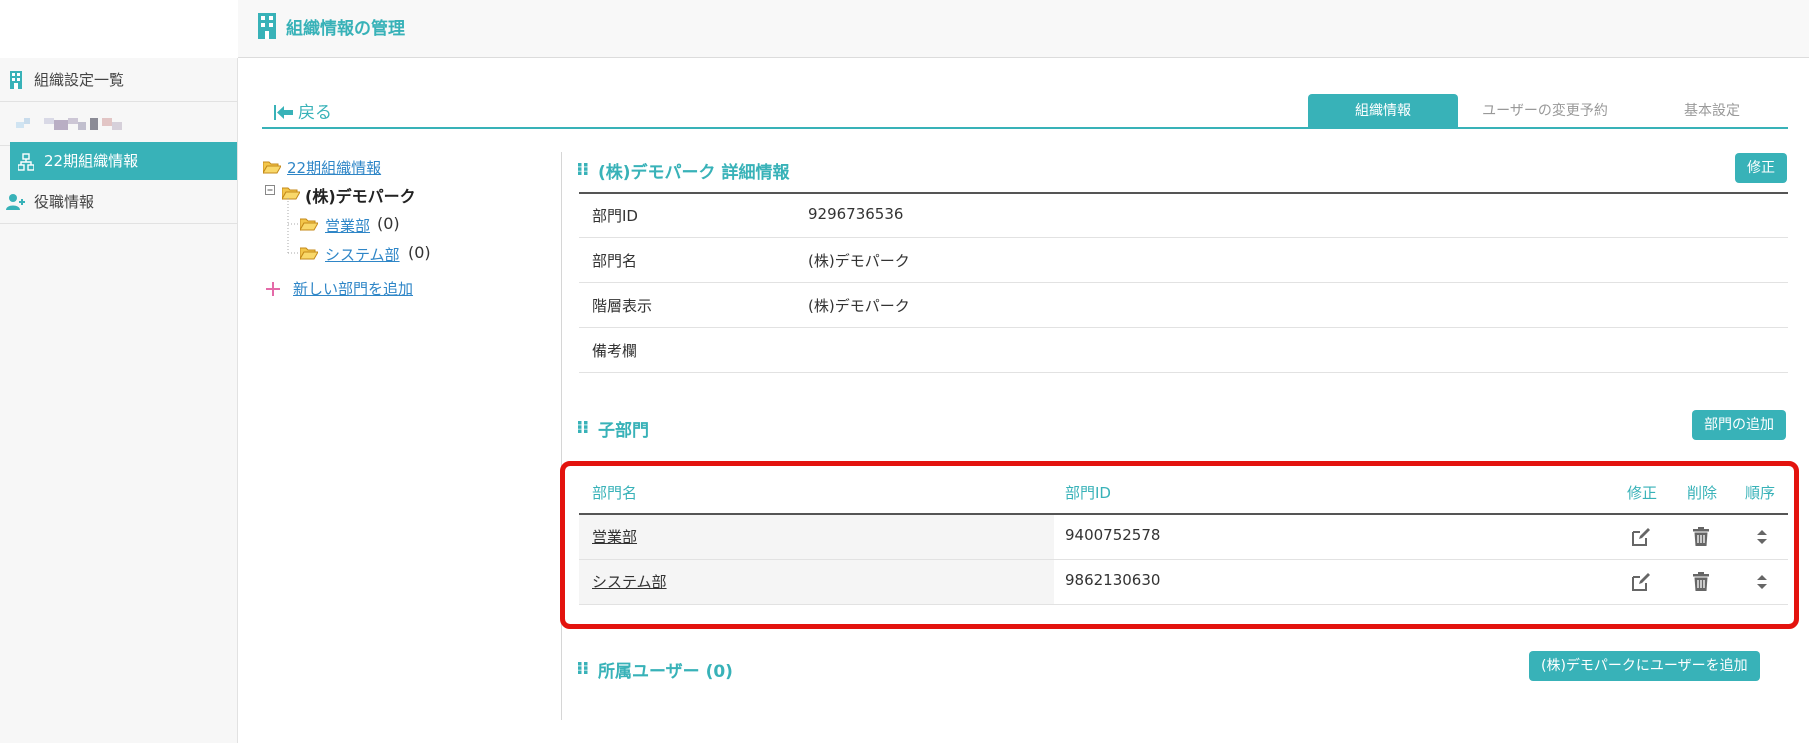 The width and height of the screenshot is (1809, 743). Describe the element at coordinates (79, 80) in the screenshot. I see `sidebar-item-label: 組織設定一覧` at that location.